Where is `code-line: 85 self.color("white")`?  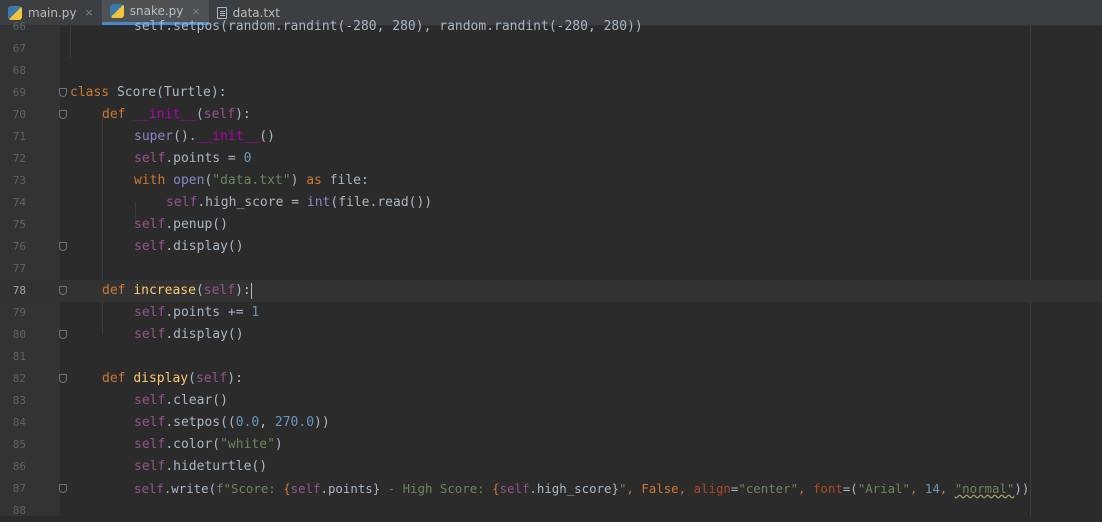
code-line: 85 self.color("white") is located at coordinates (551, 445).